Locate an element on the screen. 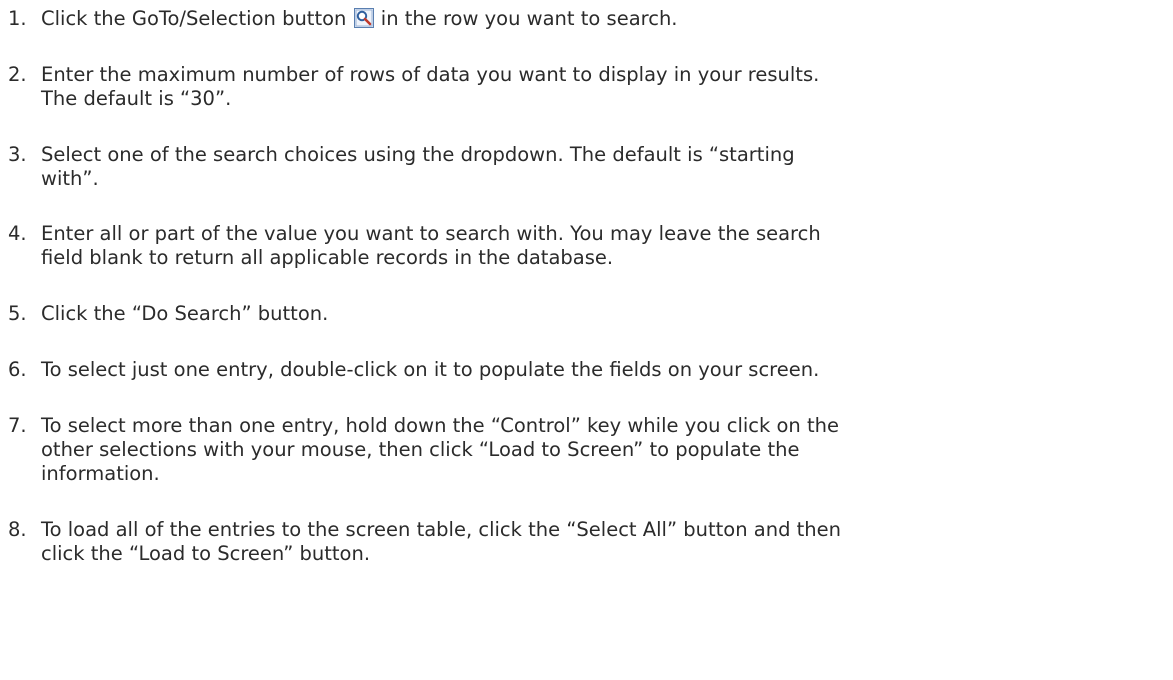  step-text-line: Click the “Do Search” button. is located at coordinates (185, 313).